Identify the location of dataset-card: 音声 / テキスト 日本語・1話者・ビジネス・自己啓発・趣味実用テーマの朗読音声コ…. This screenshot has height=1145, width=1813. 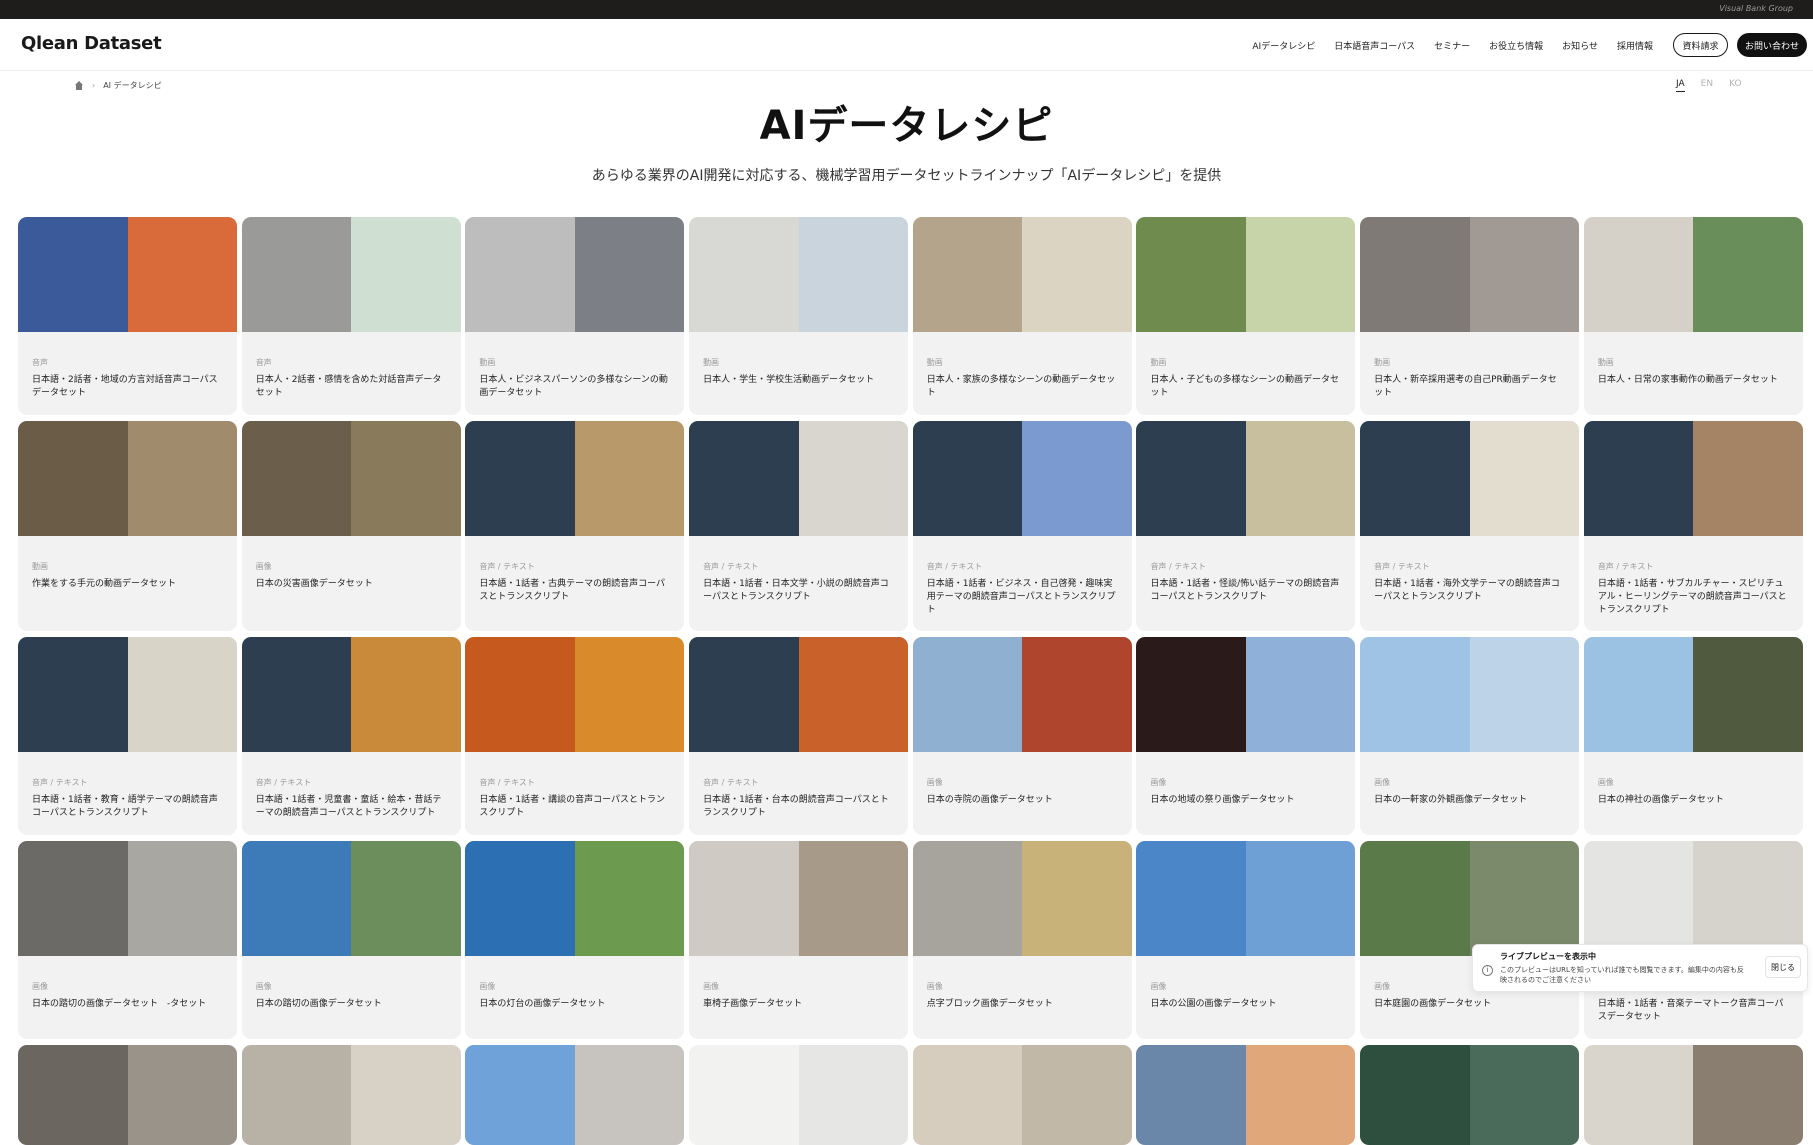
(1022, 526).